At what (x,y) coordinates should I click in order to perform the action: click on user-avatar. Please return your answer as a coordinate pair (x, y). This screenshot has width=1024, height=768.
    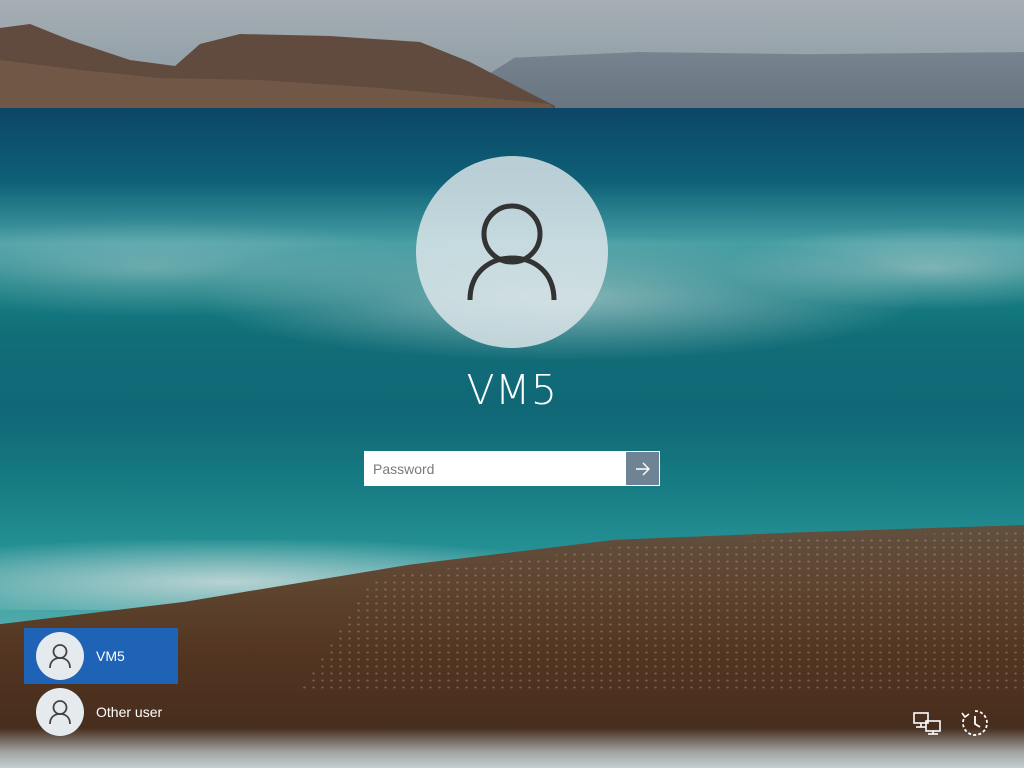
    Looking at the image, I should click on (512, 252).